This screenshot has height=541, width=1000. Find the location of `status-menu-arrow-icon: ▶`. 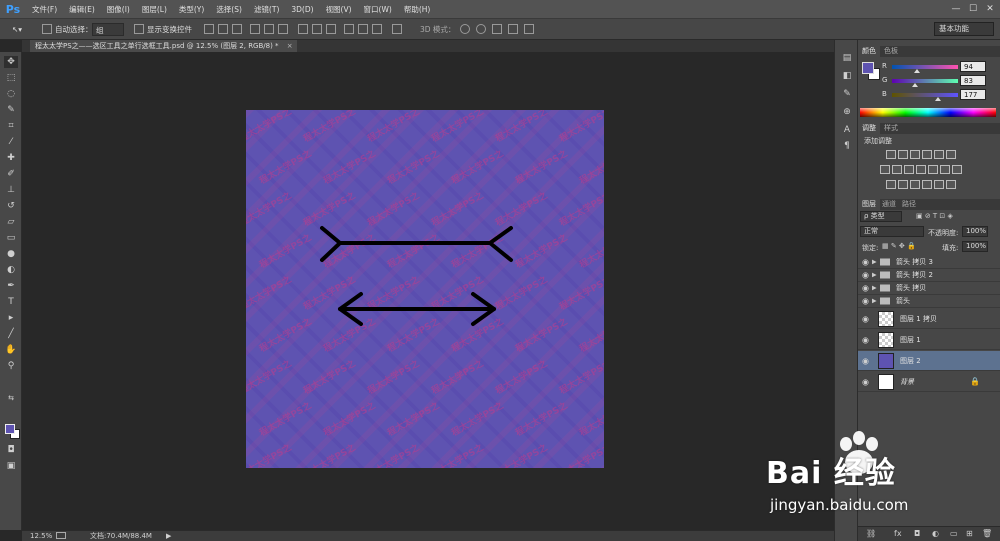

status-menu-arrow-icon: ▶ is located at coordinates (168, 536).